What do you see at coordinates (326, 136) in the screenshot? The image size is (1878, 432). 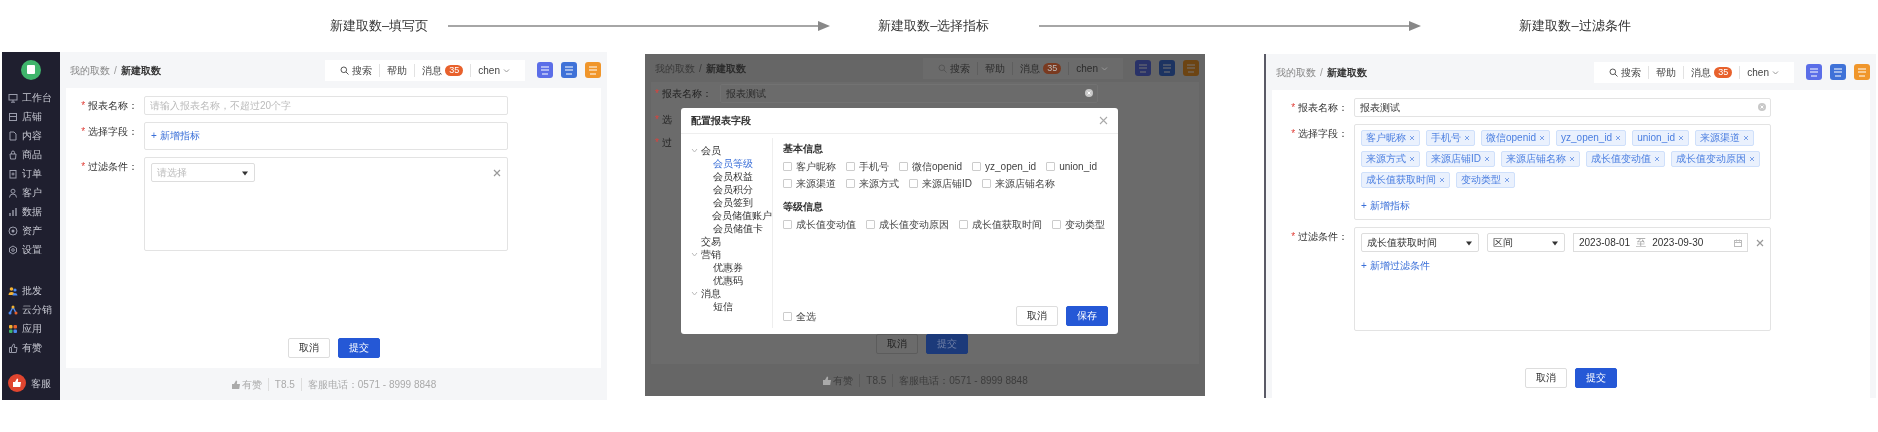 I see `tag-field: + 新增指标` at bounding box center [326, 136].